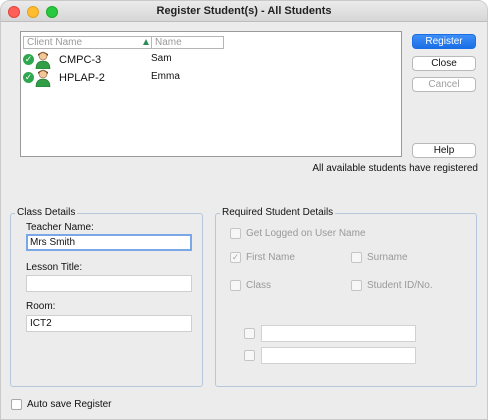  I want to click on get-logged-user-label: Get Logged on User Name, so click(306, 233).